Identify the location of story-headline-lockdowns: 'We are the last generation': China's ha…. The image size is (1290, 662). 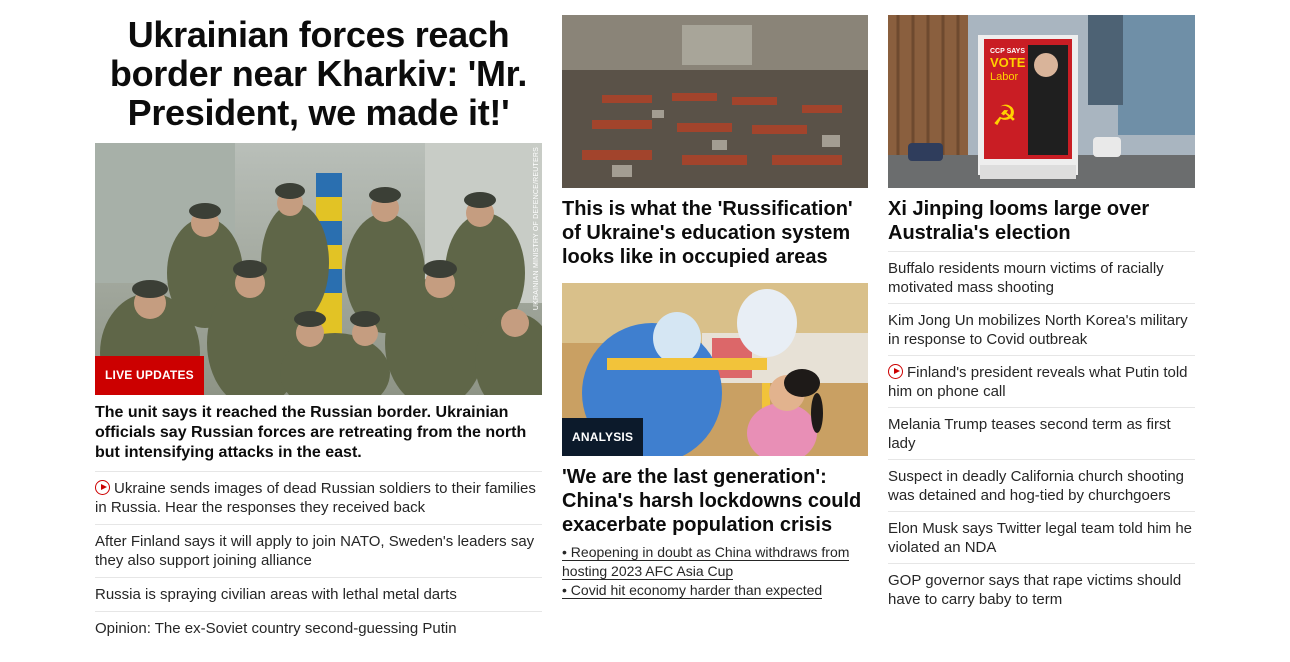
(715, 501).